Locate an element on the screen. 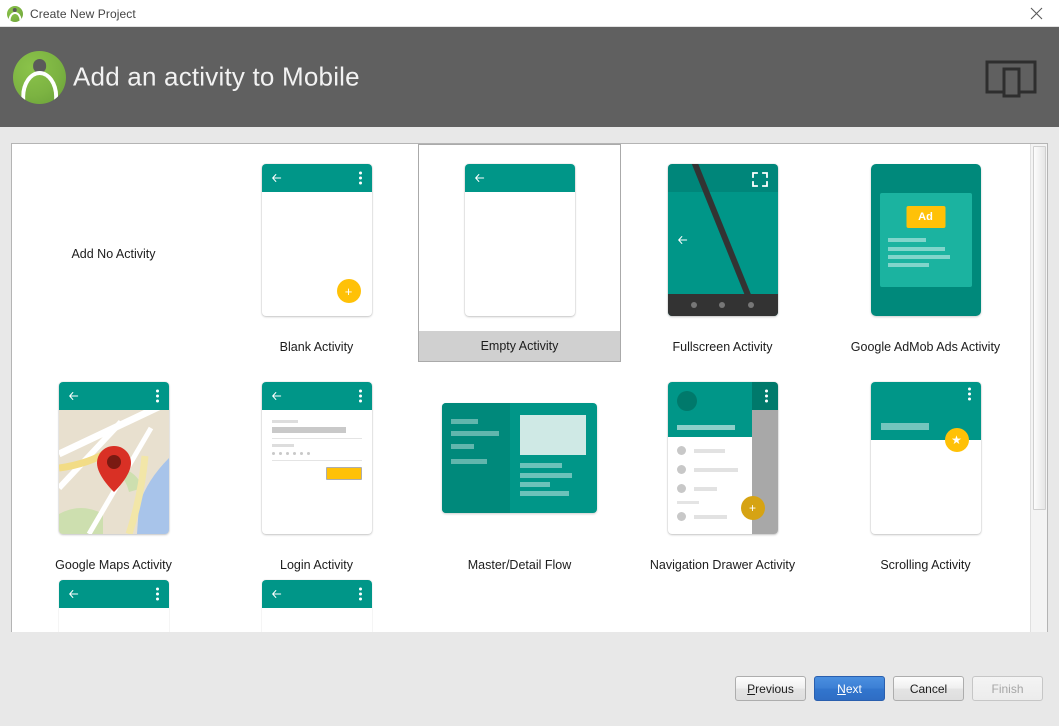 This screenshot has height=726, width=1059. template-label: Scrolling Activity is located at coordinates (925, 565).